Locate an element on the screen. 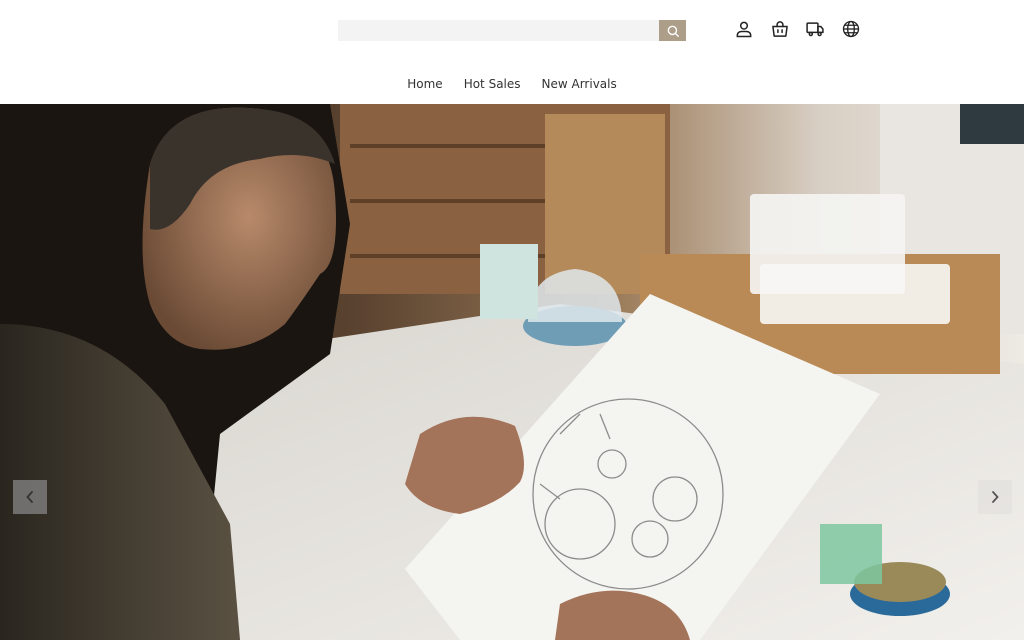 The height and width of the screenshot is (640, 1024). globe-icon is located at coordinates (850, 29).